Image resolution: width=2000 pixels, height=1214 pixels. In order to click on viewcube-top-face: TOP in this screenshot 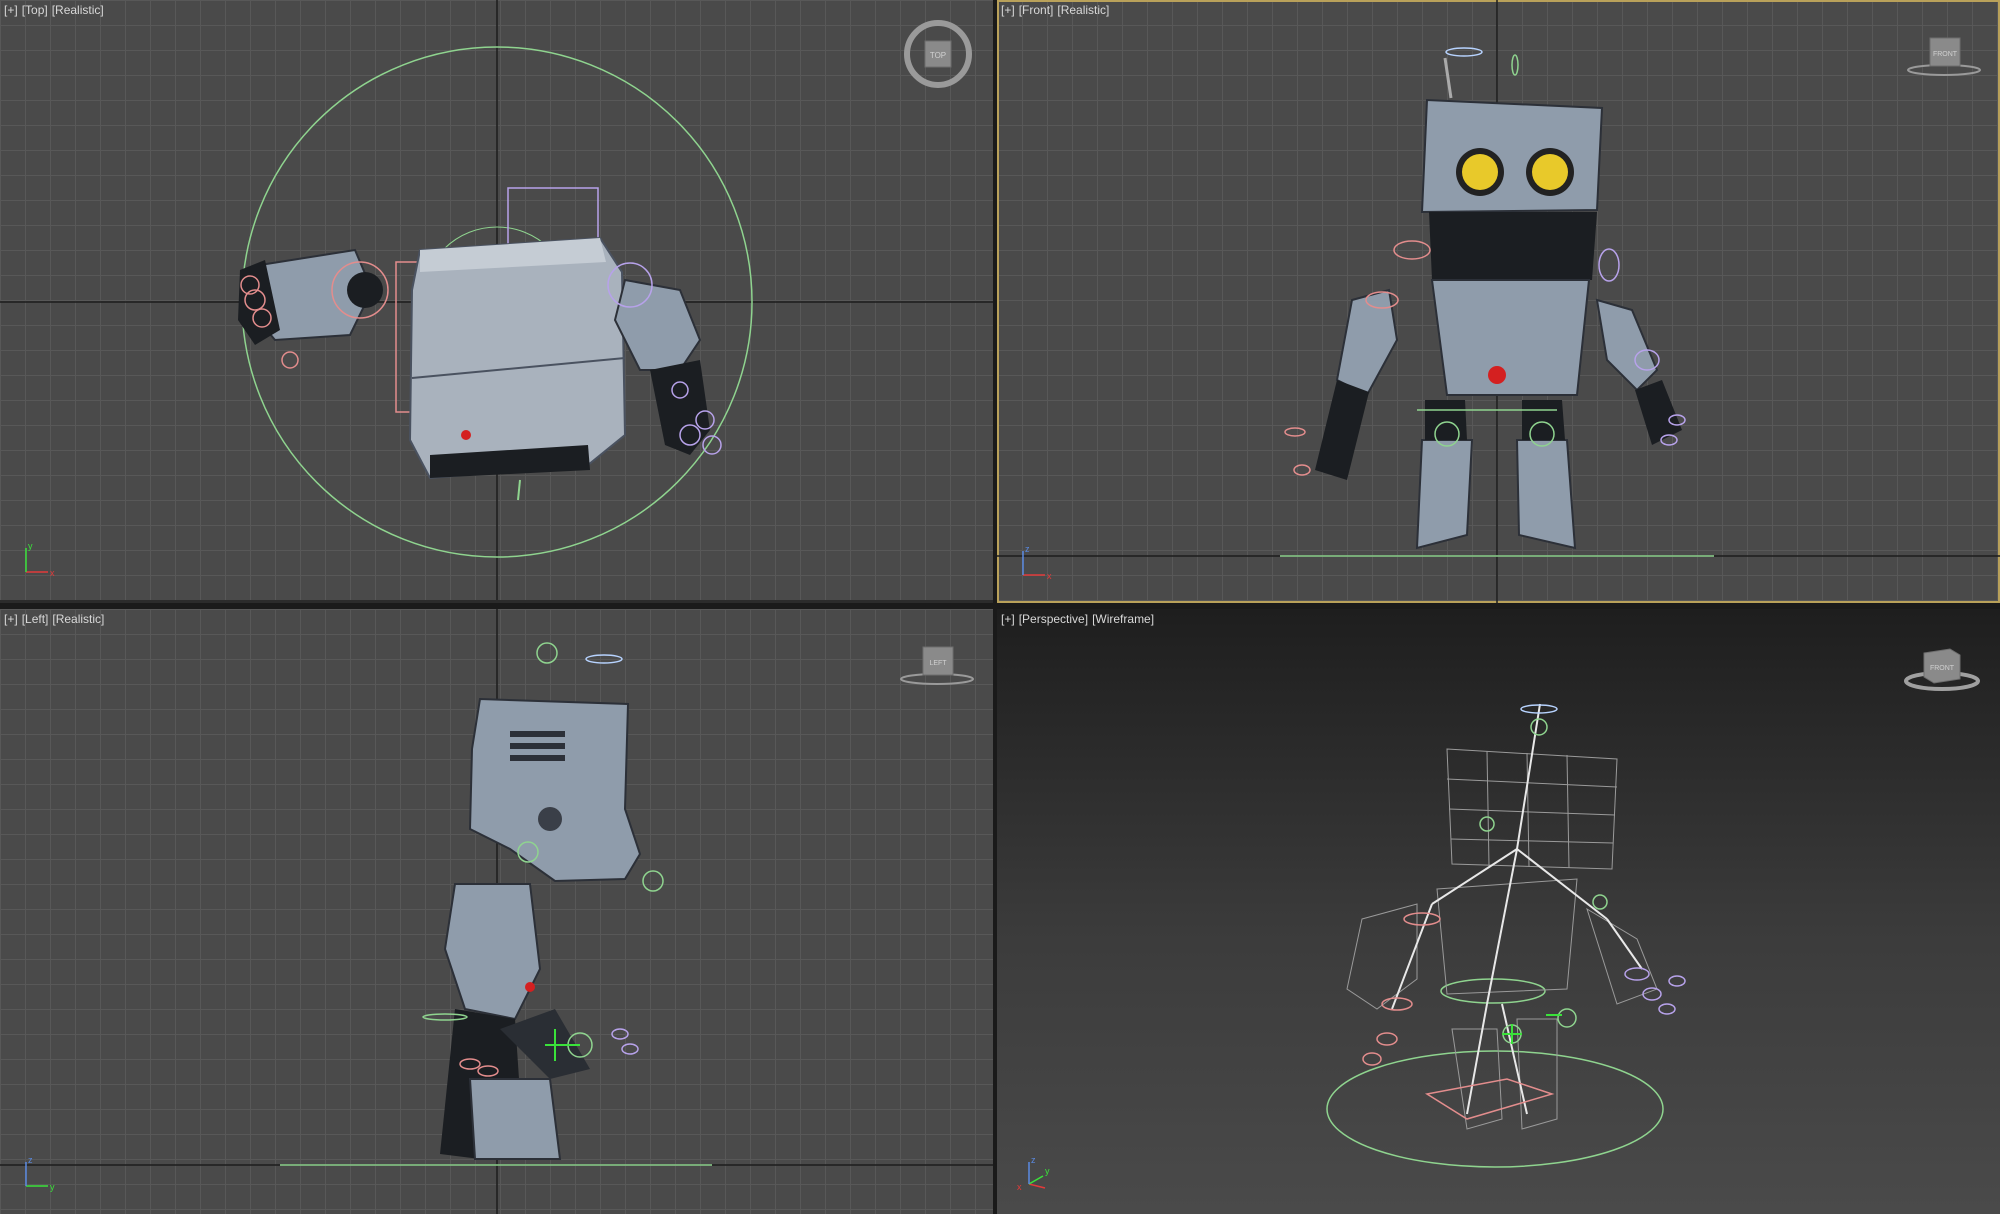, I will do `click(938, 55)`.